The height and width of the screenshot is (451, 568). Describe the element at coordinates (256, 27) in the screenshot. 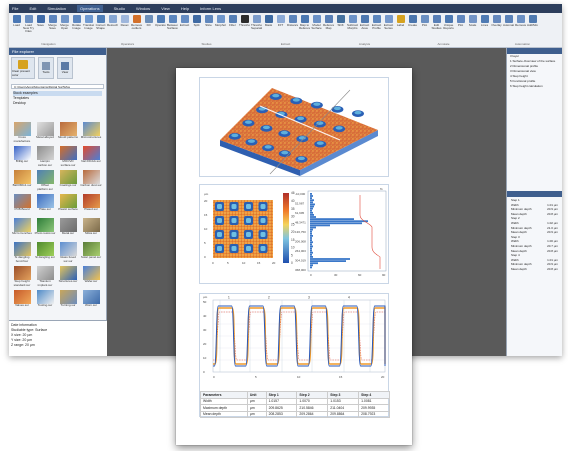

I see `ribbon-button: Threshold Separation` at that location.